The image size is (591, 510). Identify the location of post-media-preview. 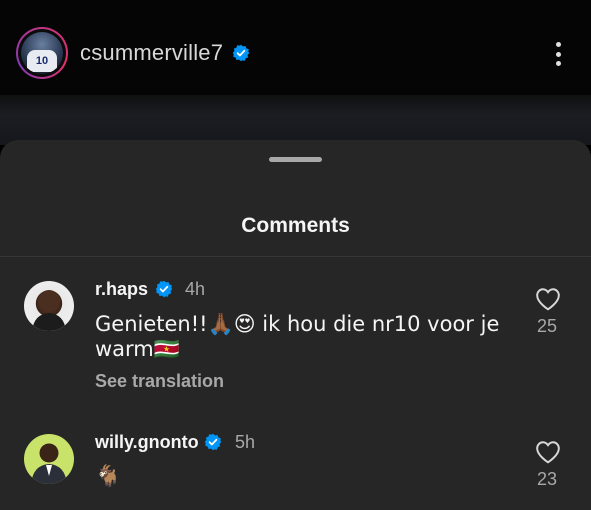
(295, 120).